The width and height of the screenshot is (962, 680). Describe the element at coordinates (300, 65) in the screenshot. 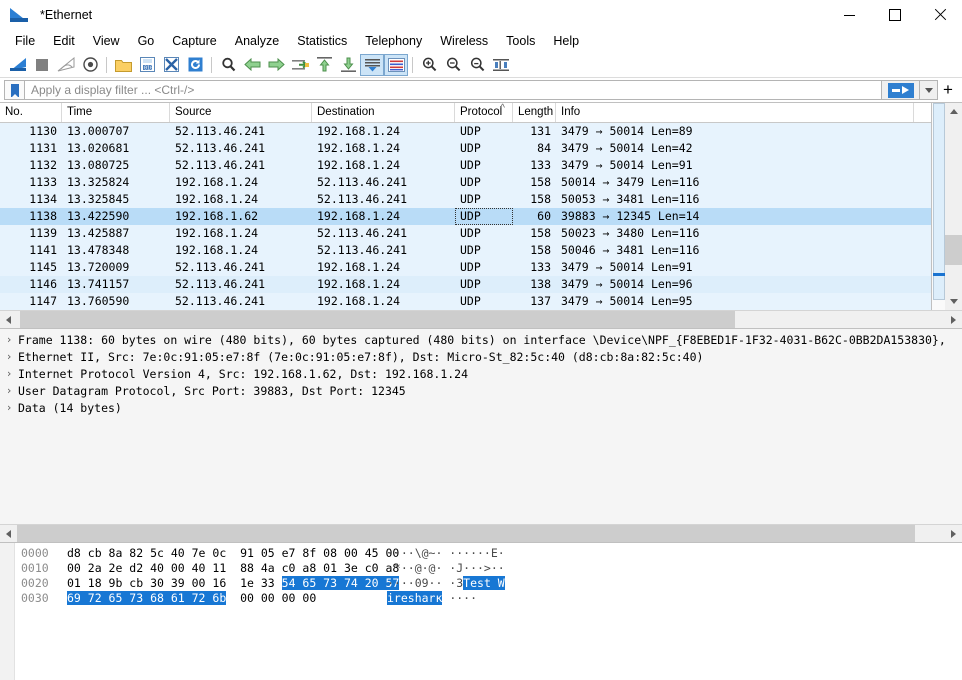

I see `go-to-packet-icon` at that location.